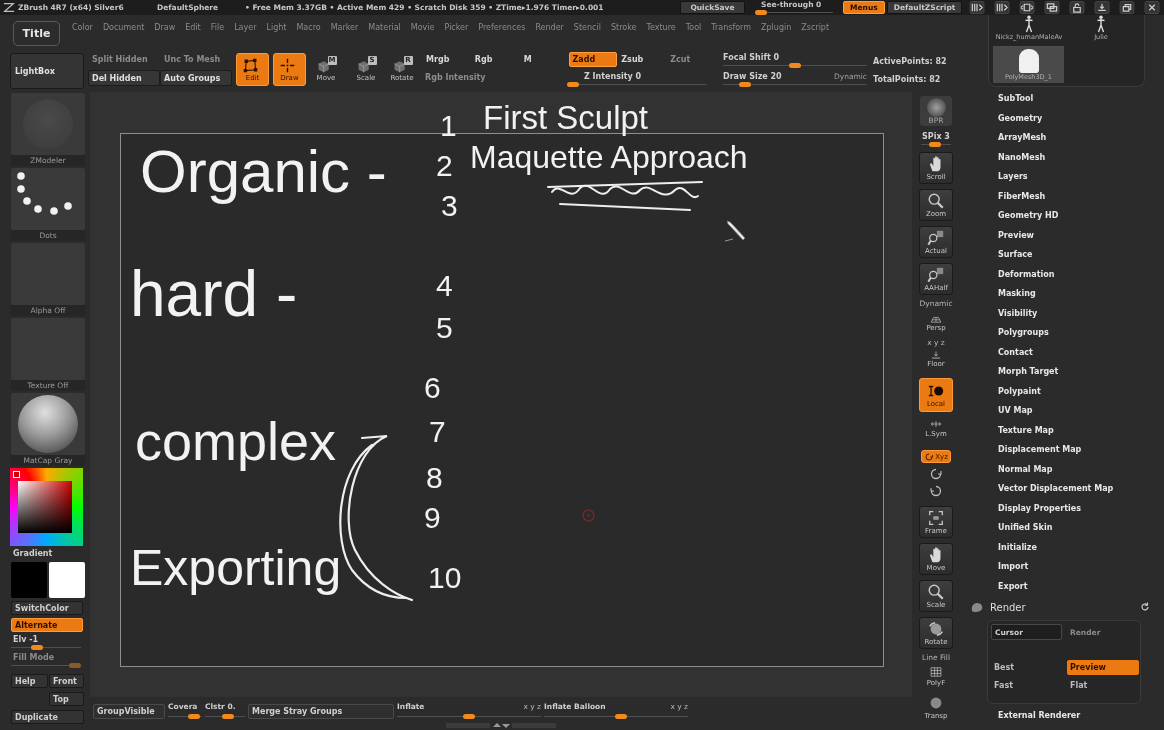 This screenshot has height=730, width=1164. Describe the element at coordinates (1152, 7) in the screenshot. I see `close-icon` at that location.